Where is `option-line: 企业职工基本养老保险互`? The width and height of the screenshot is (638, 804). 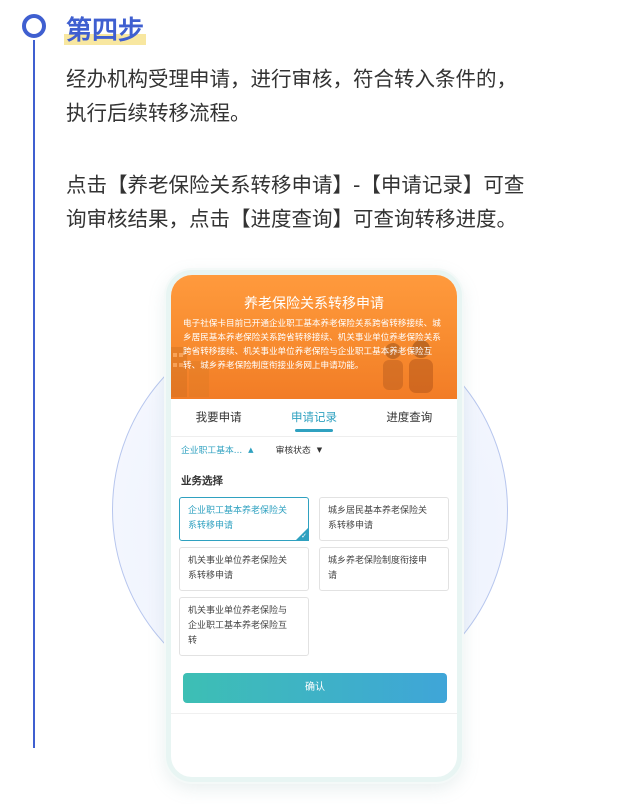
option-line: 企业职工基本养老保险互 is located at coordinates (238, 626).